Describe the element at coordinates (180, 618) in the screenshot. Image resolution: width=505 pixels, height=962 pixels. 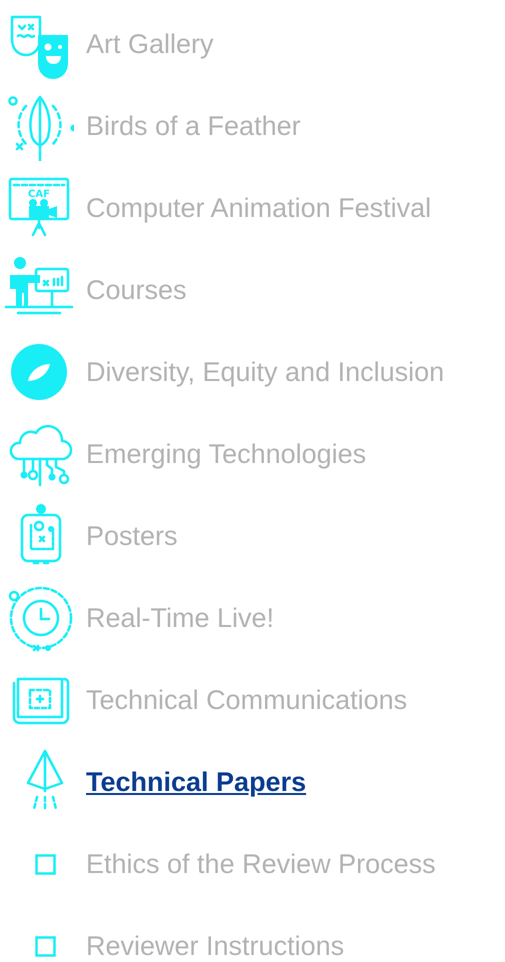
I see `menu-link: Real-Time Live!` at that location.